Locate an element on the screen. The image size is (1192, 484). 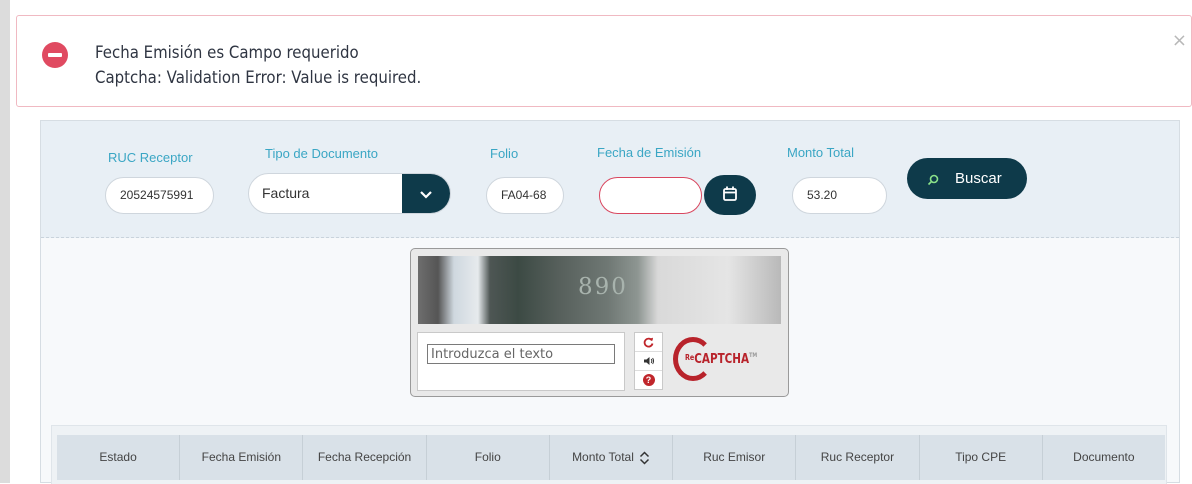
folio-input: FA04-68 is located at coordinates (525, 195).